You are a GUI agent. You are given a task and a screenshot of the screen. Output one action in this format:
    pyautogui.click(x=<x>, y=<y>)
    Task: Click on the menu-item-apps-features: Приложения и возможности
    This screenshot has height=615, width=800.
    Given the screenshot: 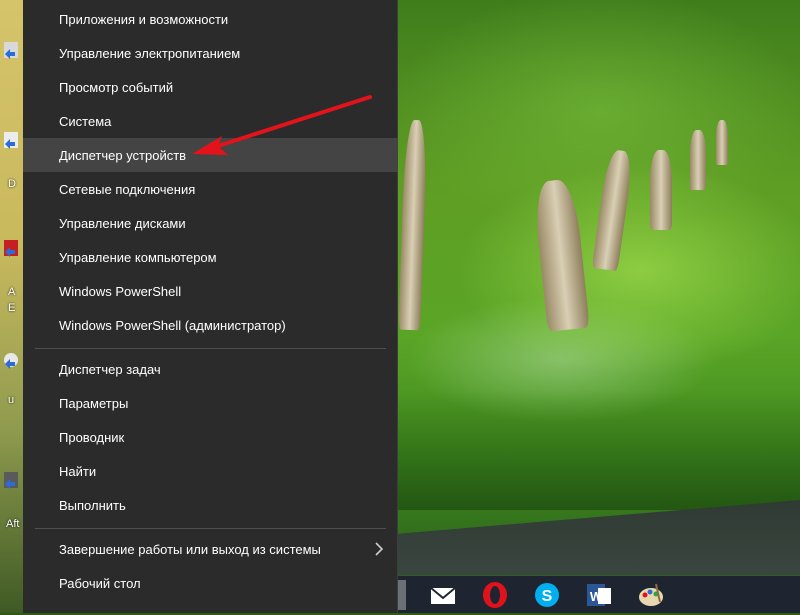 What is the action you would take?
    pyautogui.click(x=210, y=19)
    